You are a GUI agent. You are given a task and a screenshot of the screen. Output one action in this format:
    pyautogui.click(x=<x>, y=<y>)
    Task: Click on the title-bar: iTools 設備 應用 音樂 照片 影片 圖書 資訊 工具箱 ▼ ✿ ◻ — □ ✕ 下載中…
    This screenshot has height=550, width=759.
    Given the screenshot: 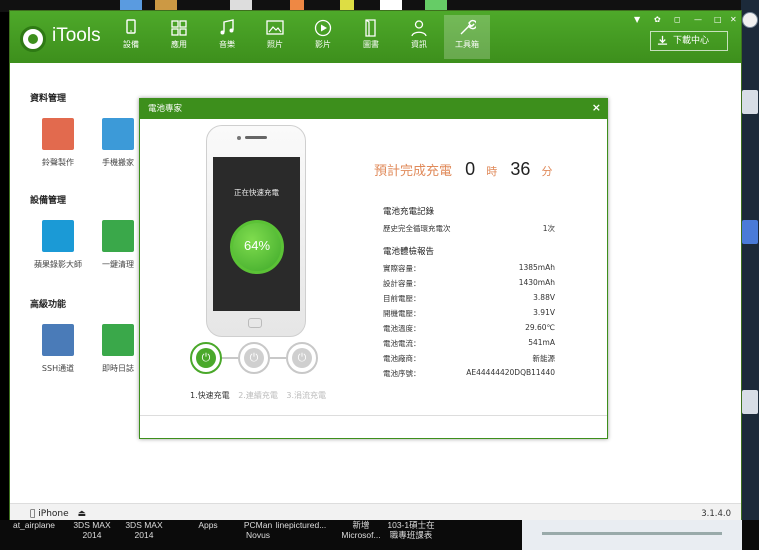 What is the action you would take?
    pyautogui.click(x=375, y=37)
    